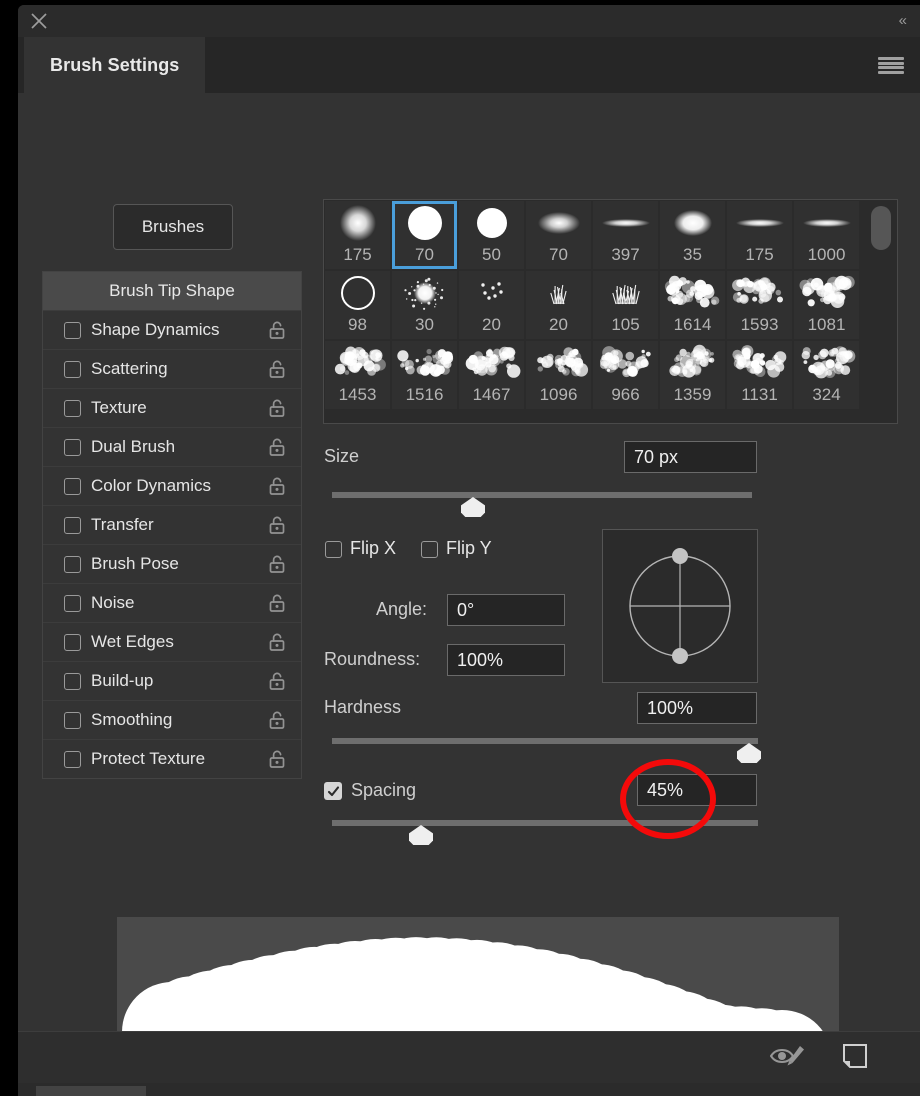 The width and height of the screenshot is (920, 1096). I want to click on brush-grid-scrollbar, so click(881, 311).